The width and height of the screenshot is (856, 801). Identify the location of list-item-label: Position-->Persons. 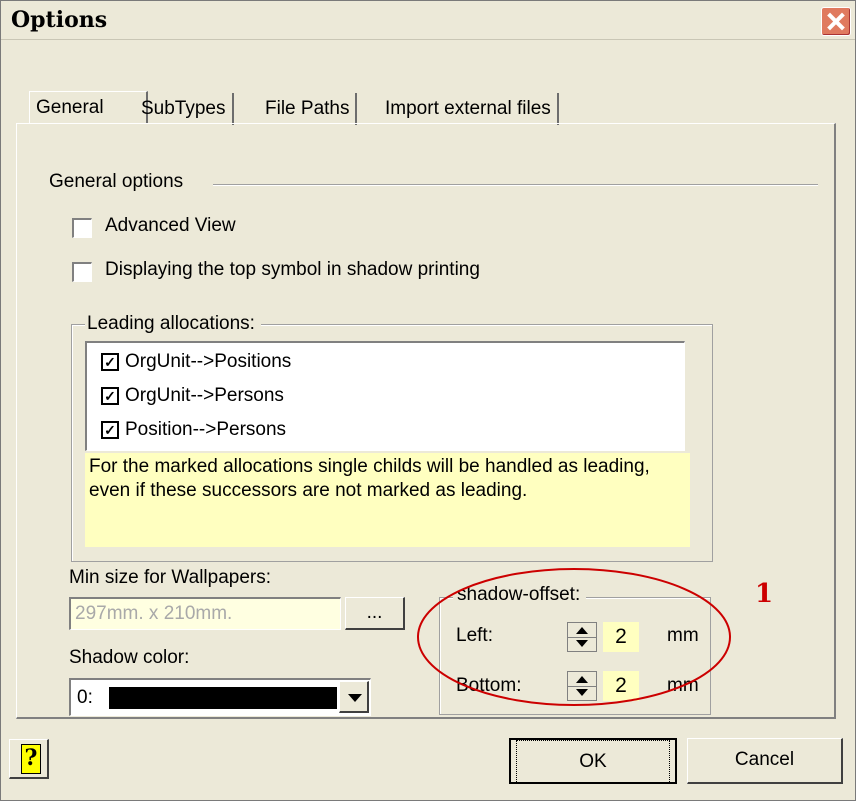
(206, 429).